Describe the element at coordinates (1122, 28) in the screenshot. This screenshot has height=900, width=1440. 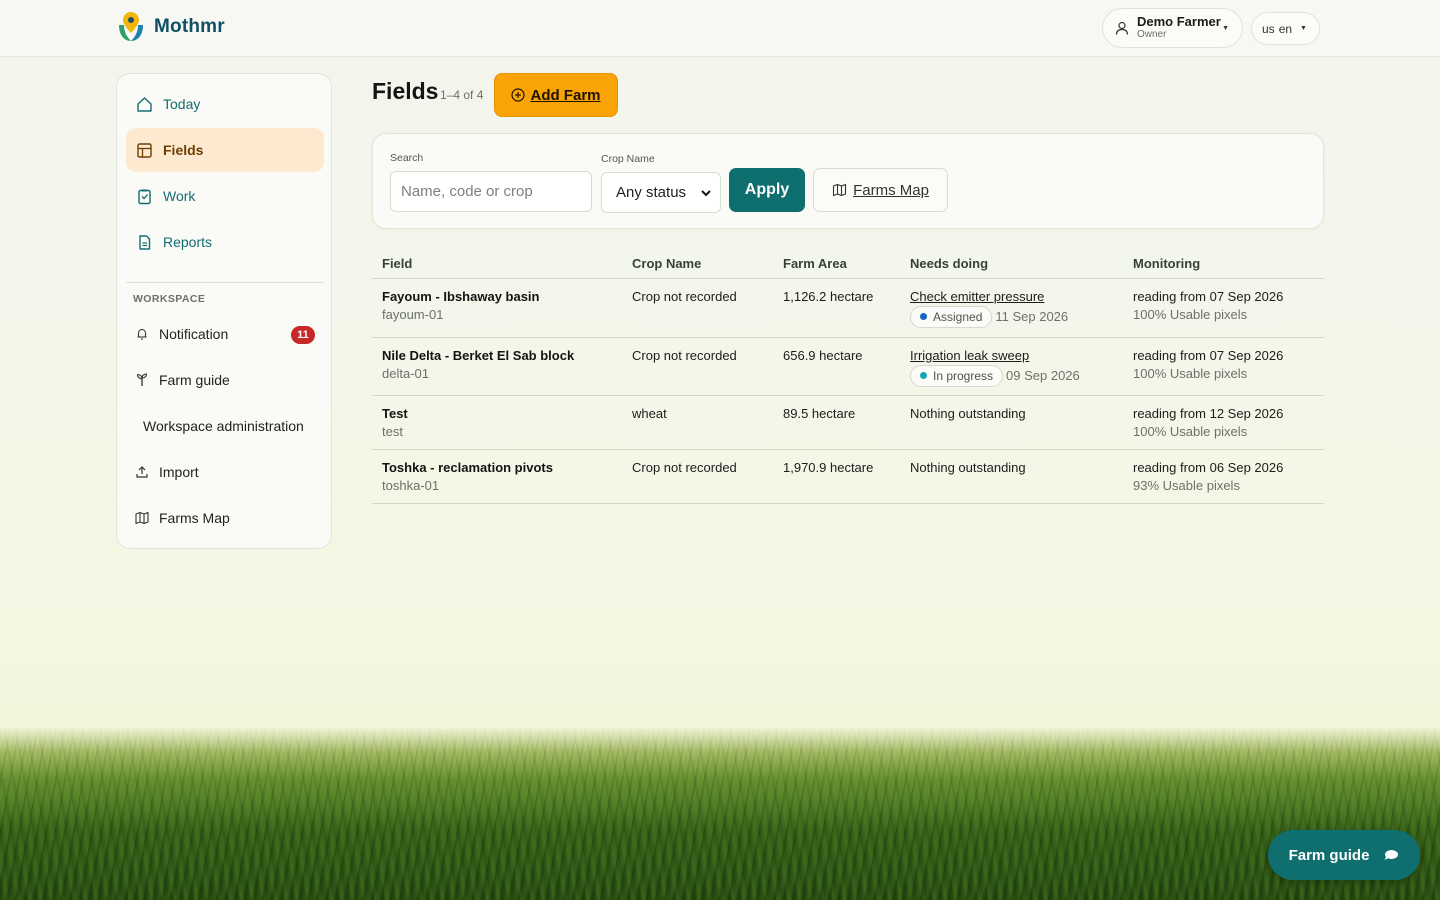
I see `user-icon` at that location.